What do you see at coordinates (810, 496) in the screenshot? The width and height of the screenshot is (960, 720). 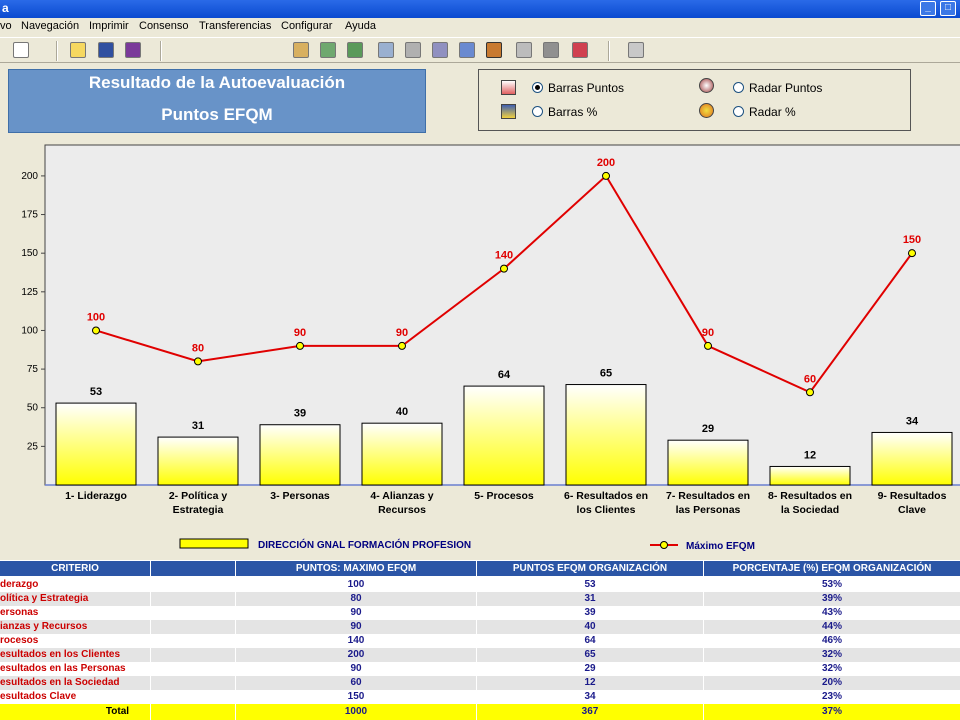 I see `x-tick-label: 8- Resultados en` at bounding box center [810, 496].